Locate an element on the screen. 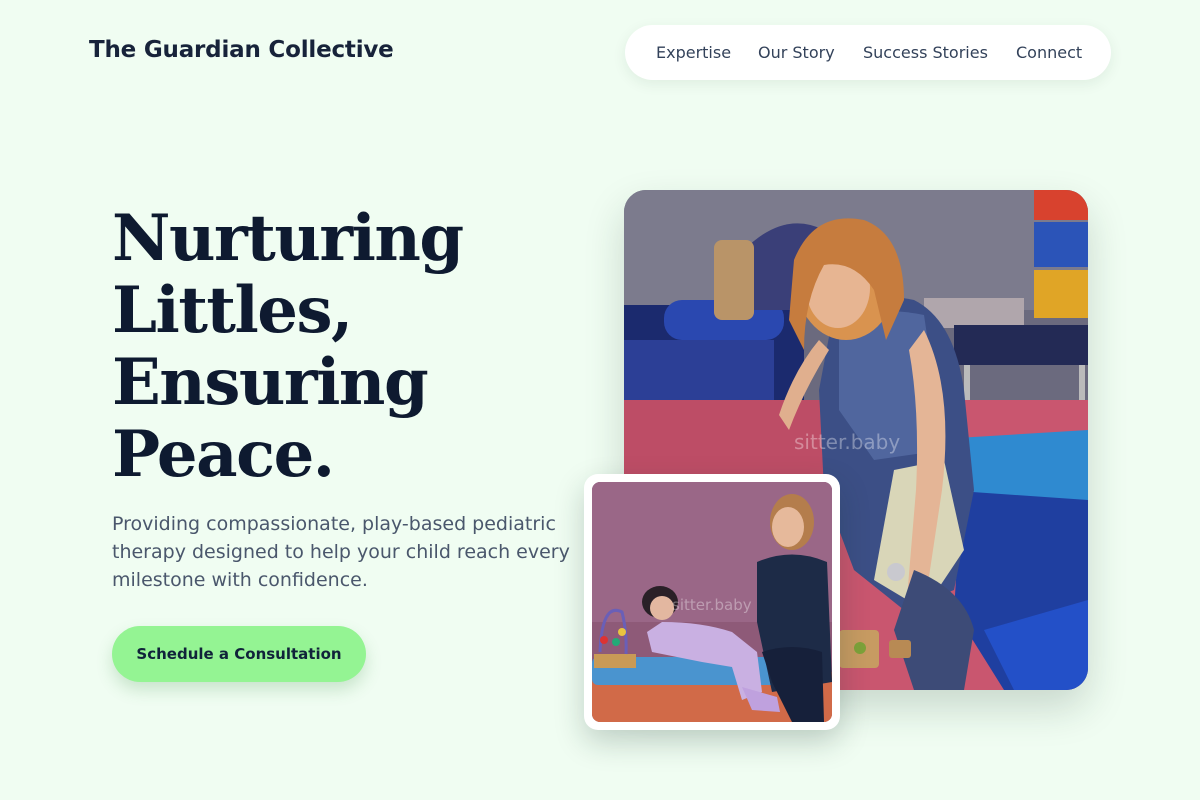 The image size is (1200, 800). schedule-consultation-button: Schedule a Consultation is located at coordinates (239, 654).